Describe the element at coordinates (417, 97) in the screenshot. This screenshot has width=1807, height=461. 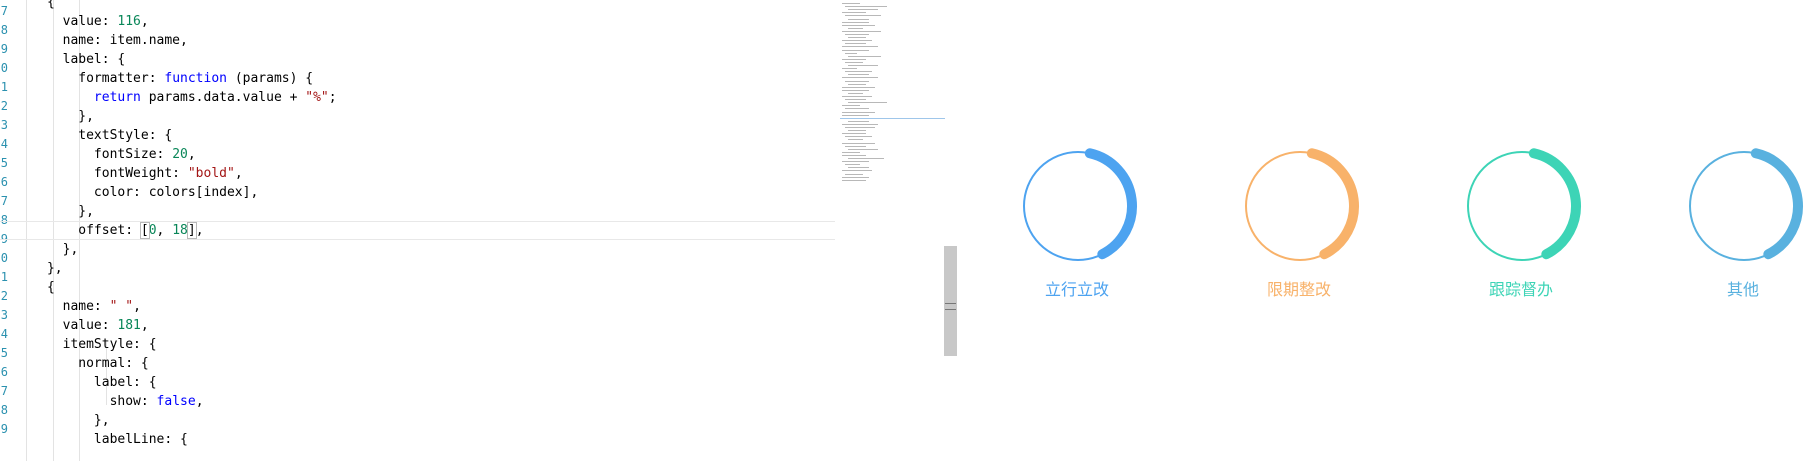
I see `code-line: return params.data.value + "%";` at that location.